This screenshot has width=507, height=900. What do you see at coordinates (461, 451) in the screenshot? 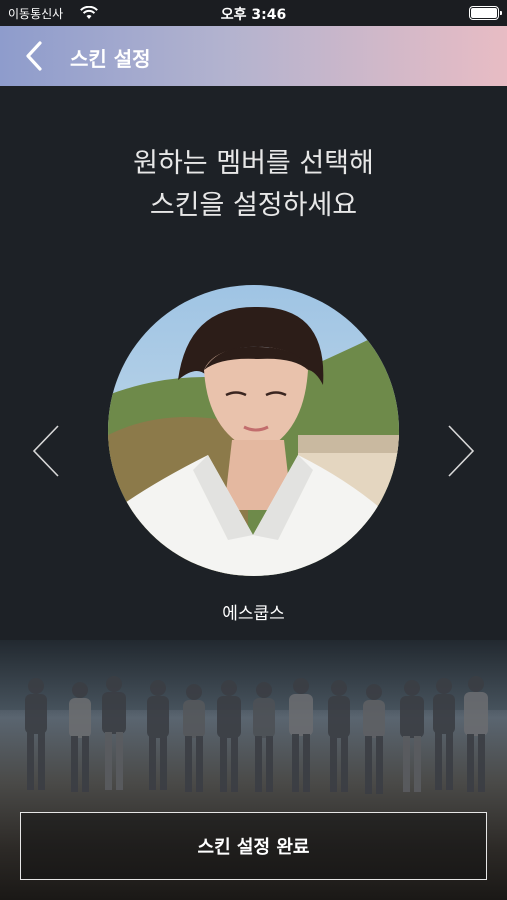
I see `chevron-right-icon` at bounding box center [461, 451].